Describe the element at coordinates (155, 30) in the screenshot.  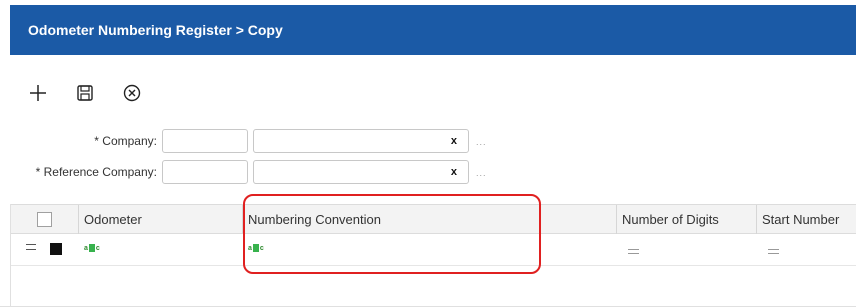
I see `page-title: Odometer Numbering Register > Copy` at that location.